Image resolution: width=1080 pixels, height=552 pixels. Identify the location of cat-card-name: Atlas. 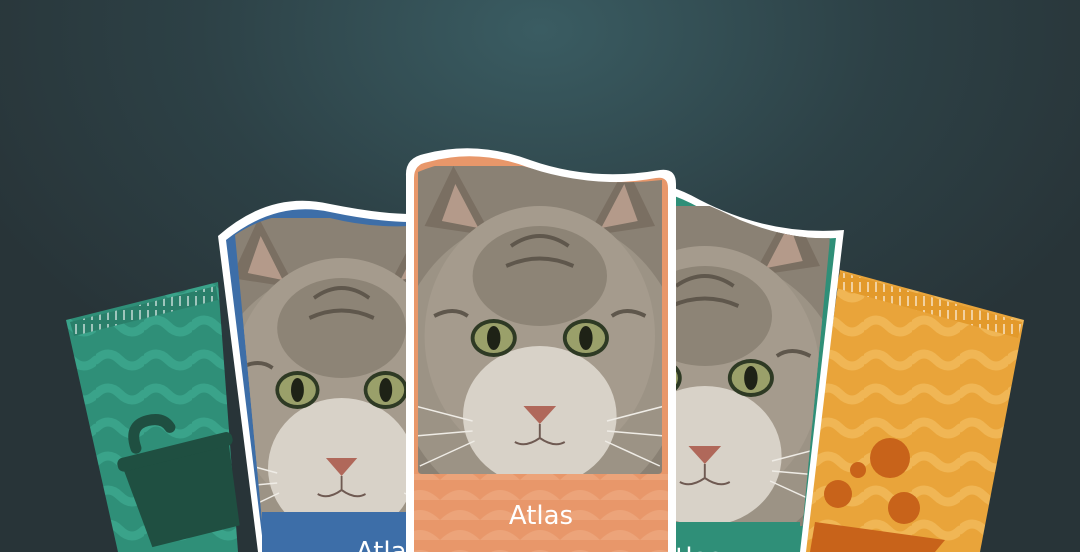
(541, 516).